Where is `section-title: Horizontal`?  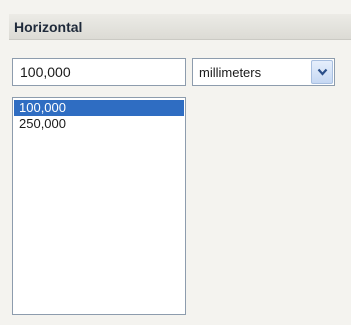
section-title: Horizontal is located at coordinates (48, 27).